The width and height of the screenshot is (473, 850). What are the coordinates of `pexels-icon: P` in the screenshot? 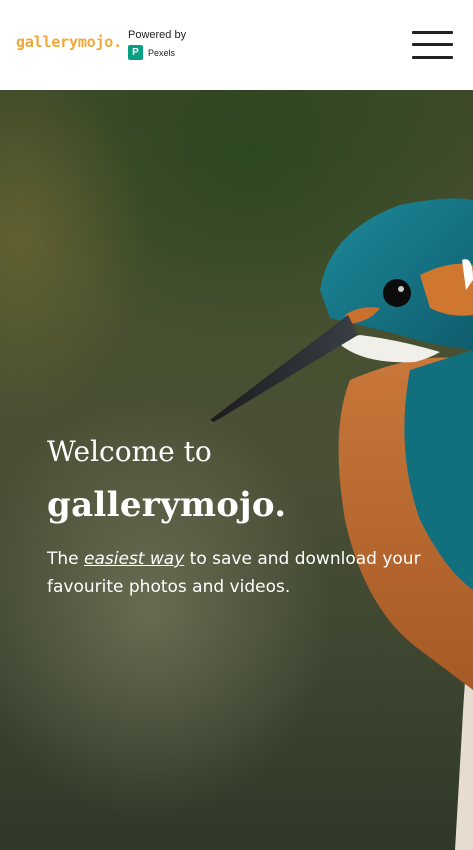 It's located at (135, 52).